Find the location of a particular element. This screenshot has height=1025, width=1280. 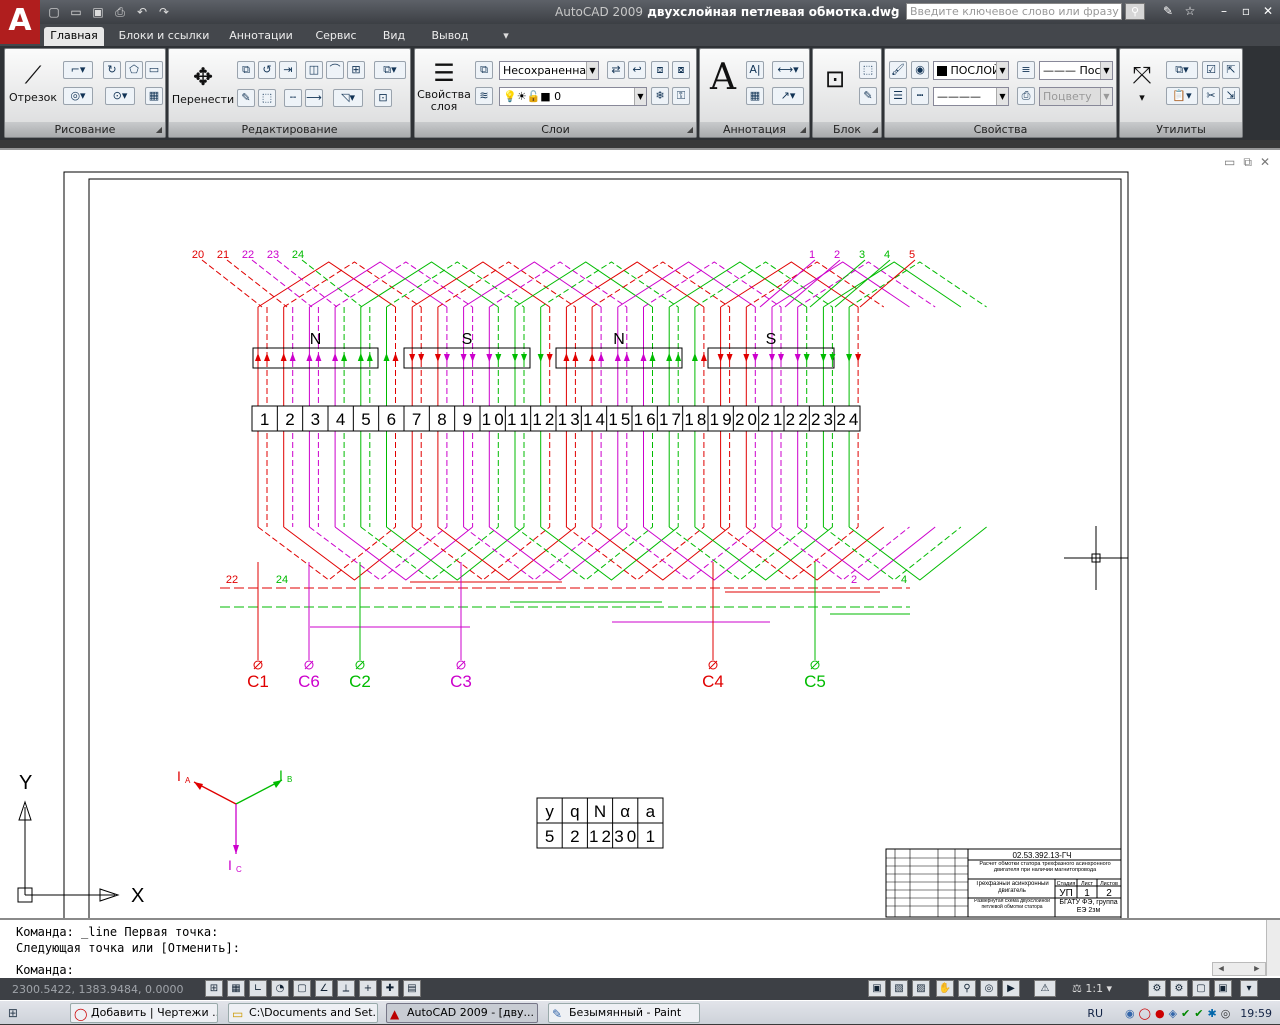

rectangle-icon: ▭ is located at coordinates (154, 70).